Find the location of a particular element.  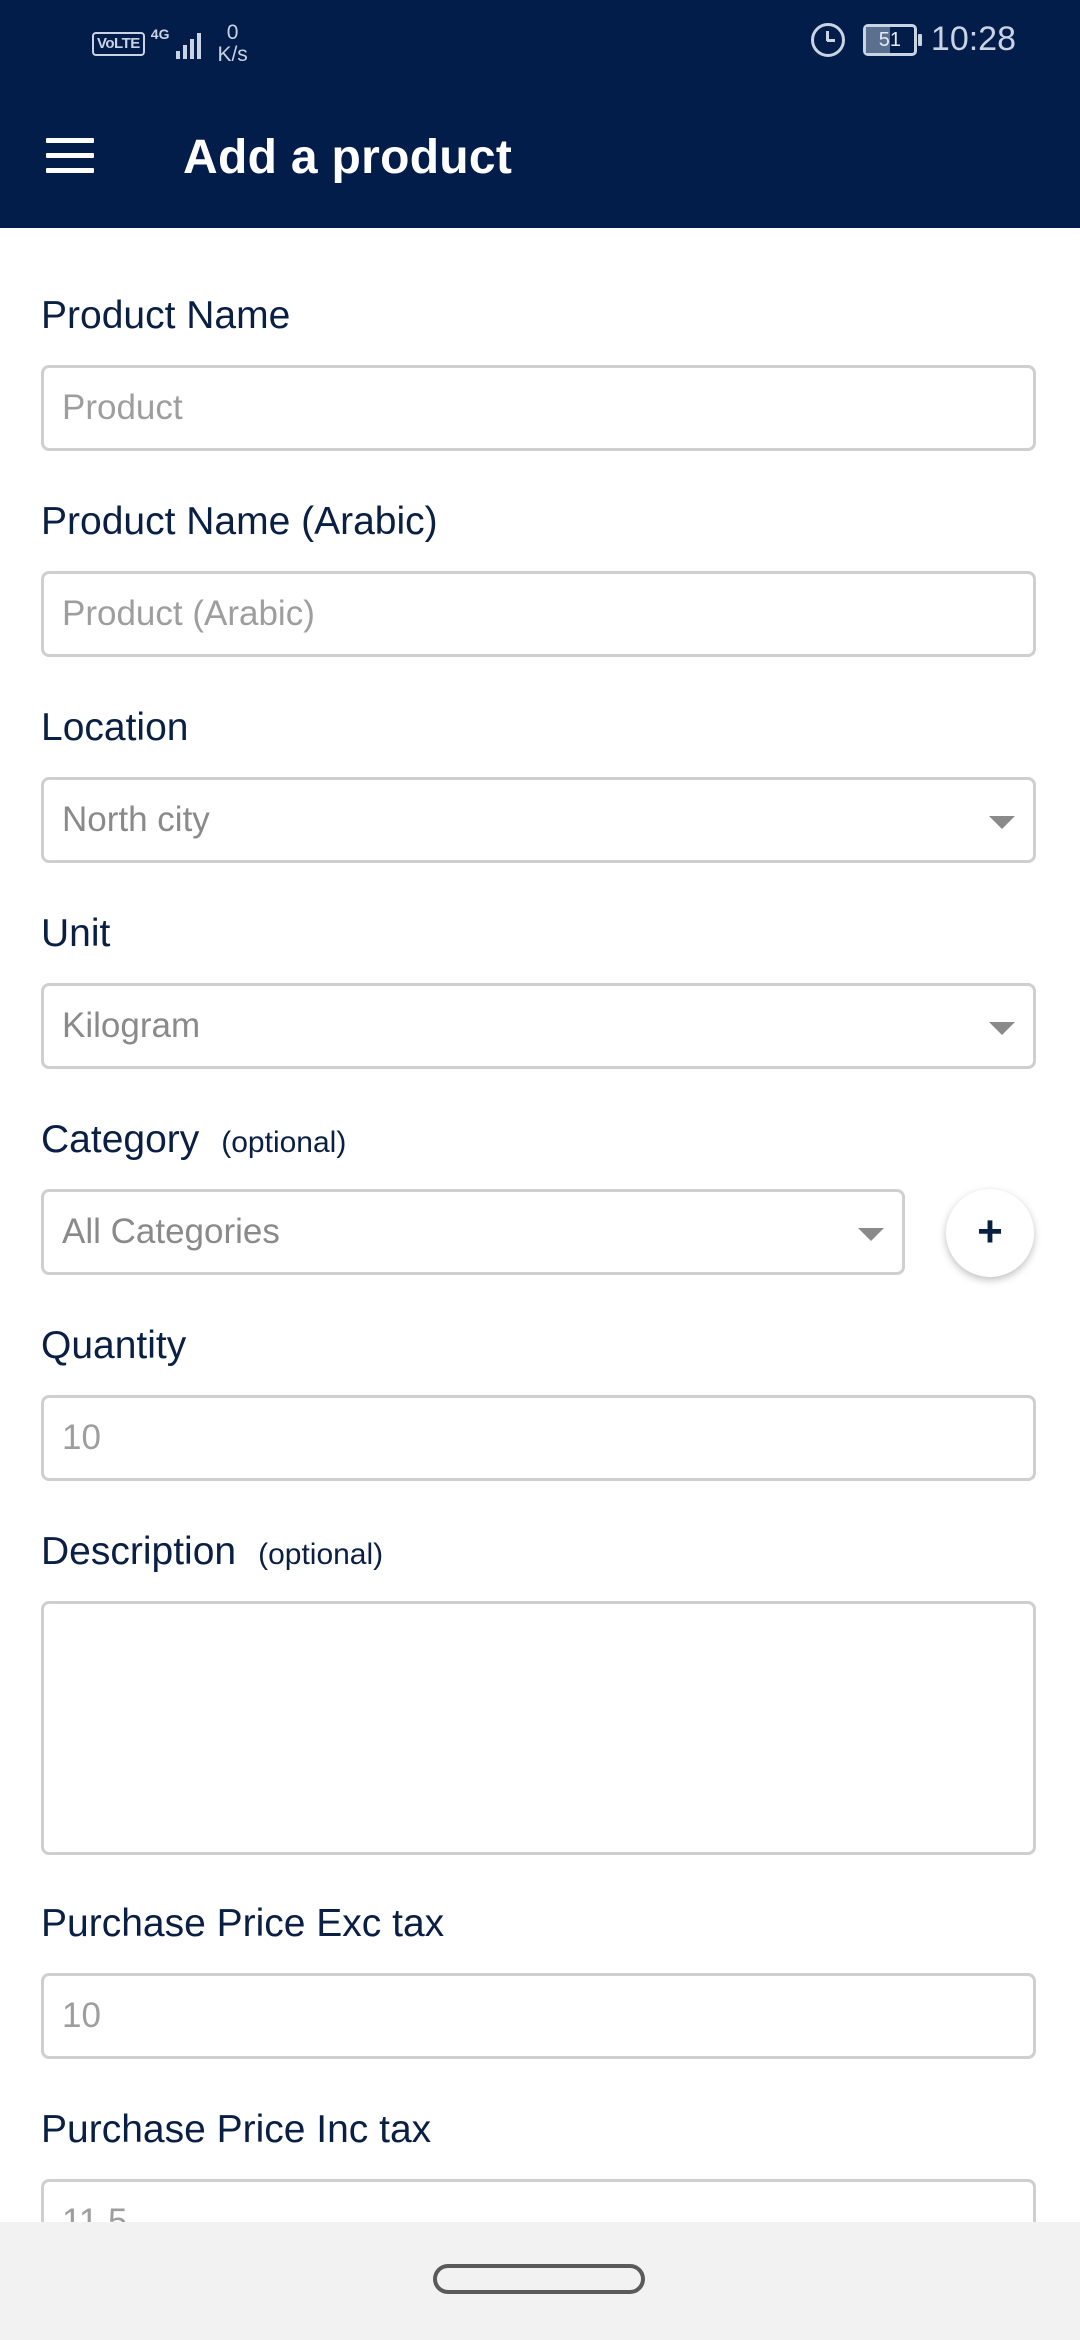

alarm-icon is located at coordinates (827, 39).